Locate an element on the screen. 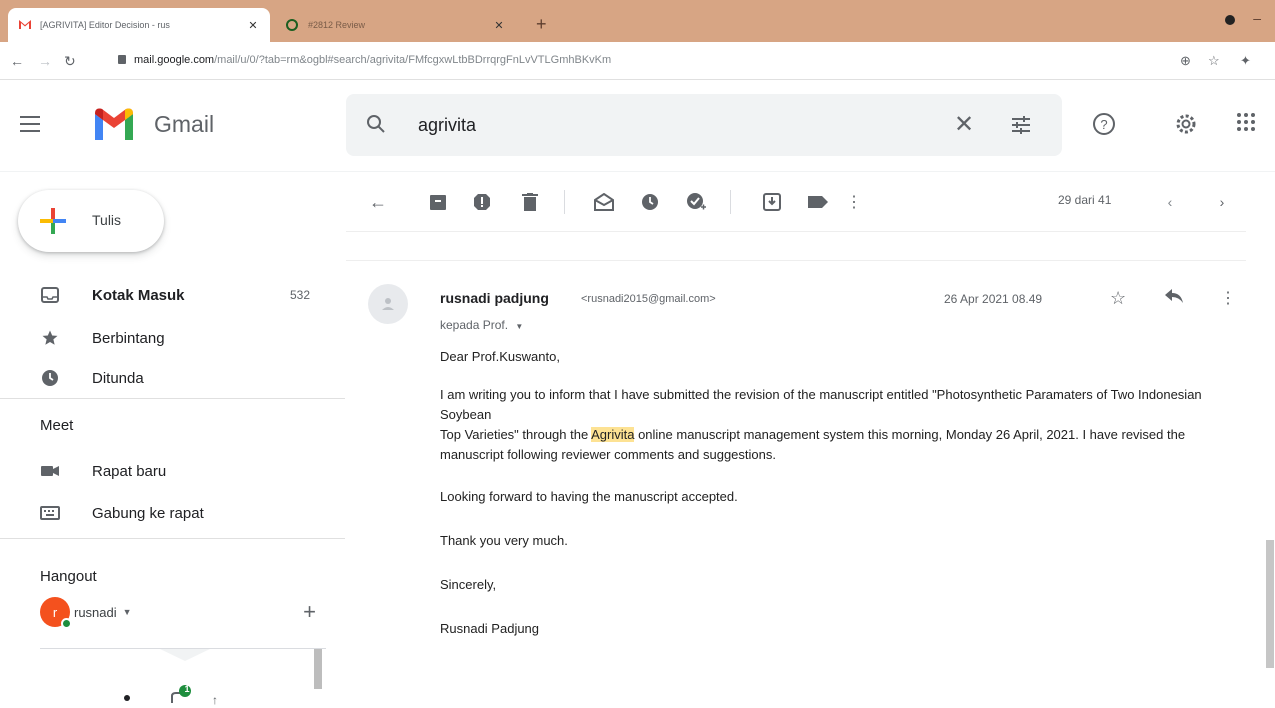 This screenshot has width=1275, height=708. message-more-icon: ⋮ is located at coordinates (1228, 298).